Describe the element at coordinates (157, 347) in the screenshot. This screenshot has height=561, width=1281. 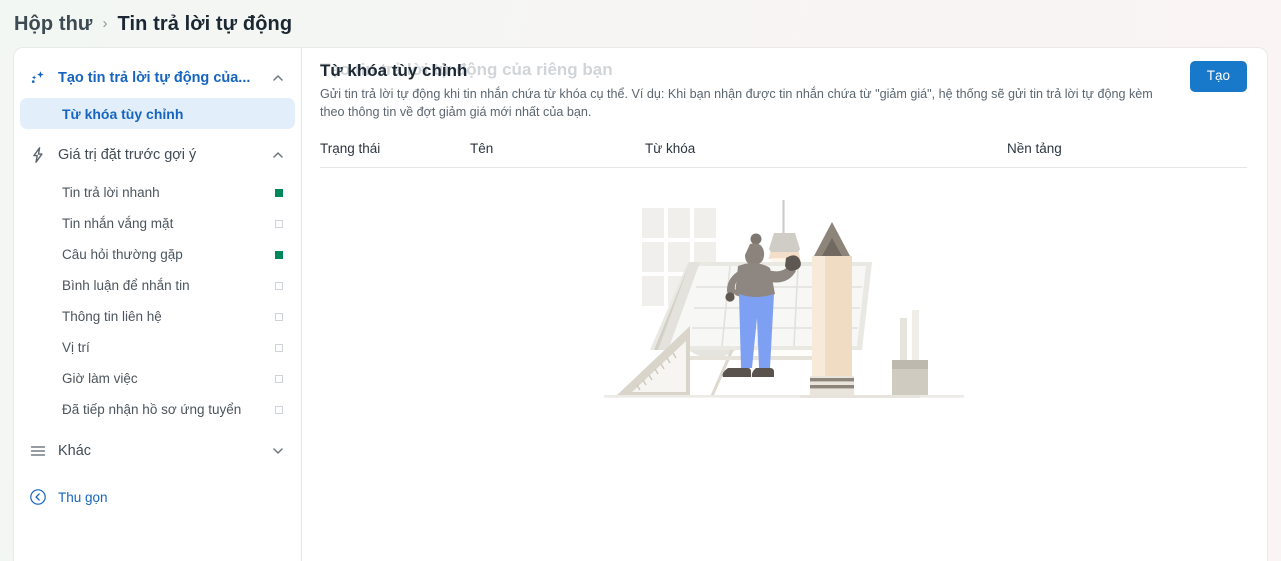
I see `sidebar-item-vi-tri: Vị trí` at that location.